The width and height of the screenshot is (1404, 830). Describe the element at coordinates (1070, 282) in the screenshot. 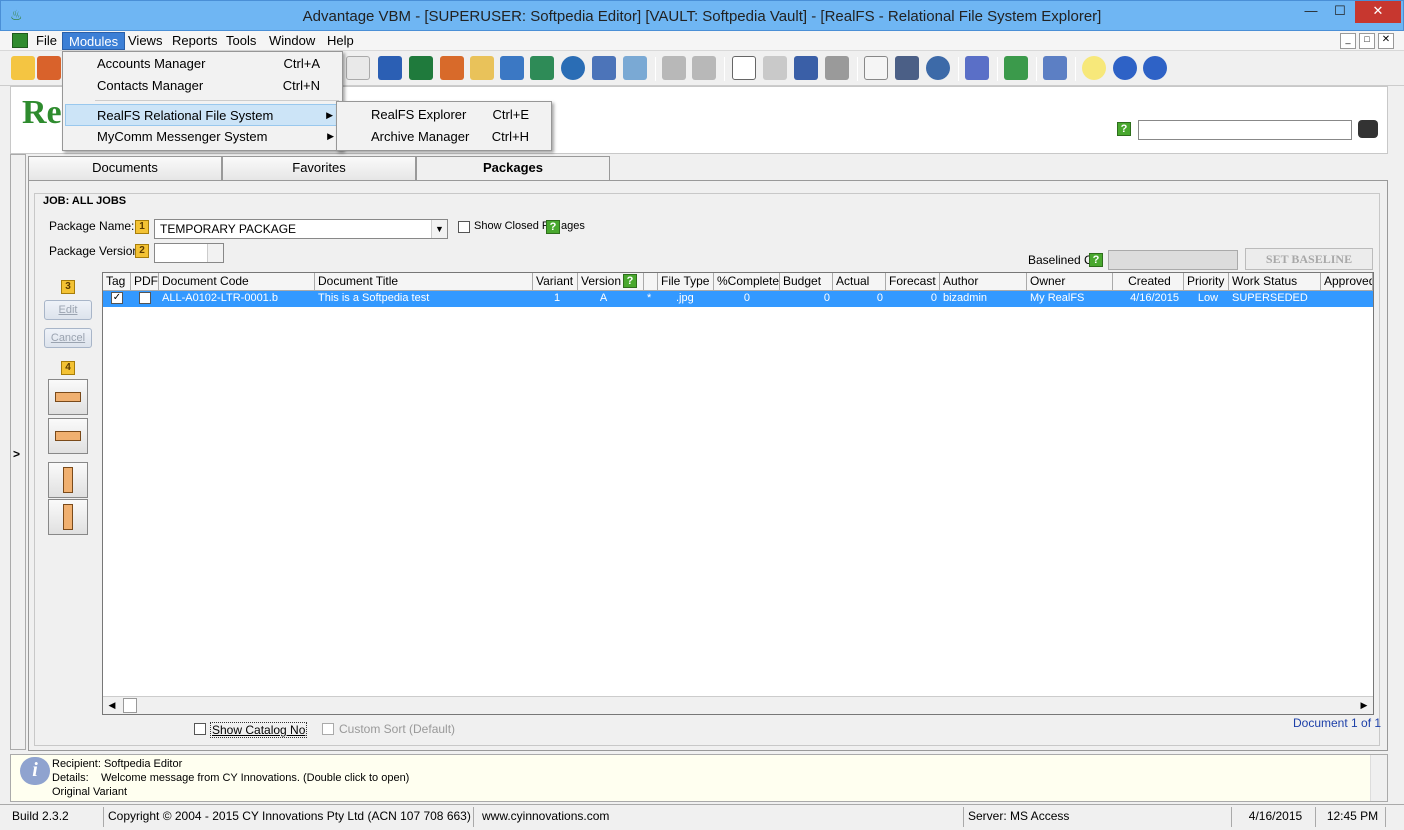

I see `col-header-owner: Owner` at that location.